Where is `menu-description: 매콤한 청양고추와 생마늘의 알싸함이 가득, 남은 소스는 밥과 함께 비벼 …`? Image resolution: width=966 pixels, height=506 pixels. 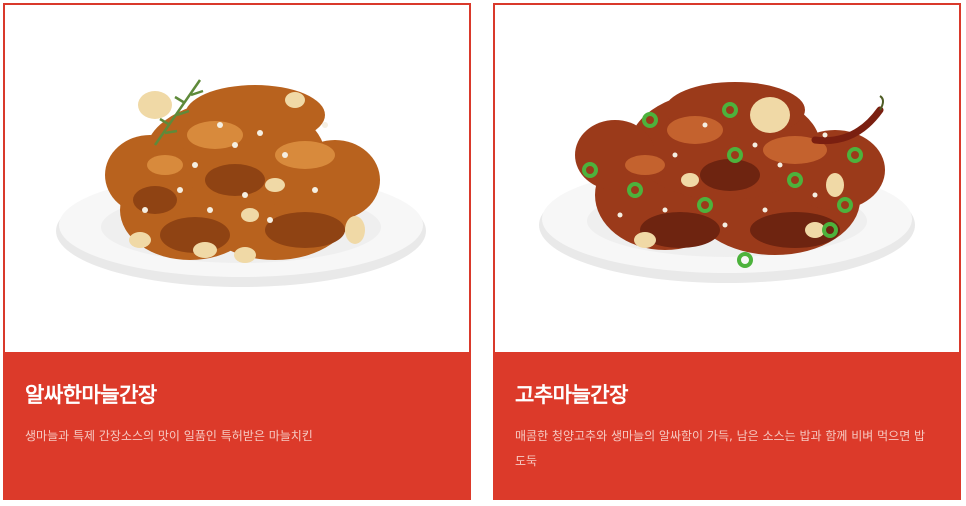
menu-description: 매콤한 청양고추와 생마늘의 알싸함이 가득, 남은 소스는 밥과 함께 비벼 … is located at coordinates (720, 448).